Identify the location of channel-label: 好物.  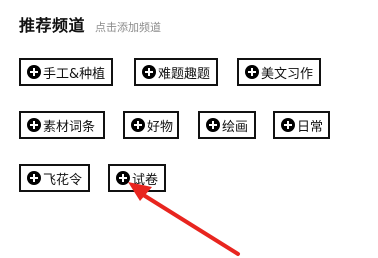
(160, 127).